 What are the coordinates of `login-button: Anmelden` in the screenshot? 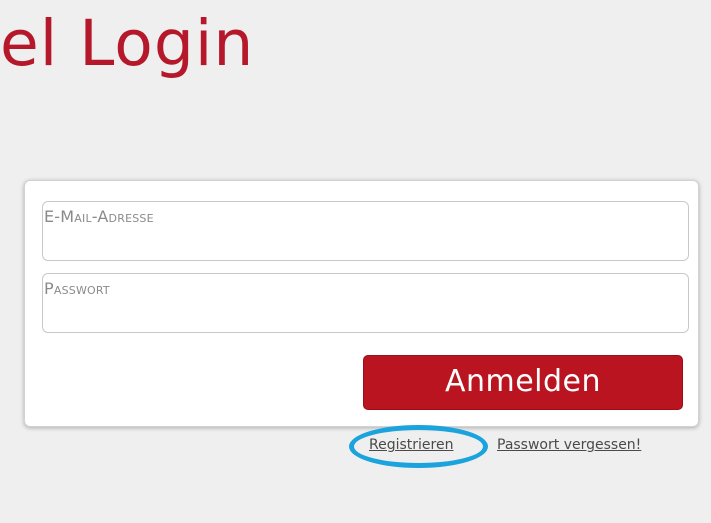 It's located at (523, 382).